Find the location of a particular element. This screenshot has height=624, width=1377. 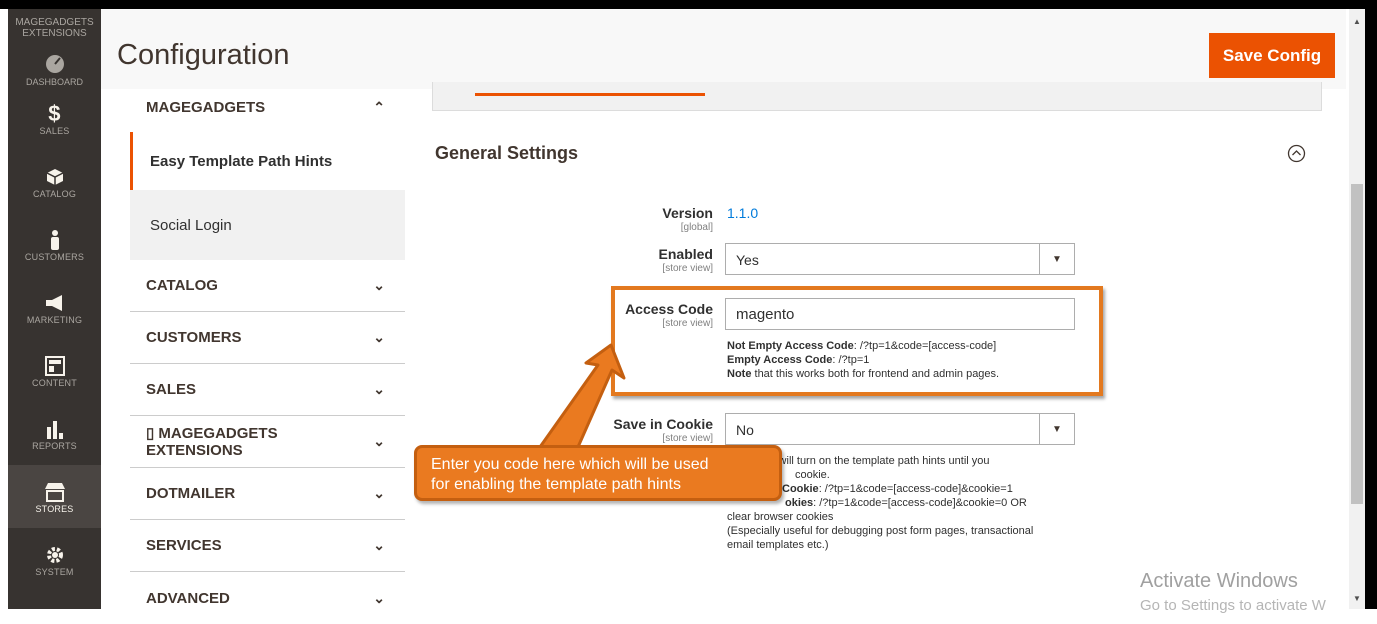

nav-item-label: STORES is located at coordinates (54, 508).